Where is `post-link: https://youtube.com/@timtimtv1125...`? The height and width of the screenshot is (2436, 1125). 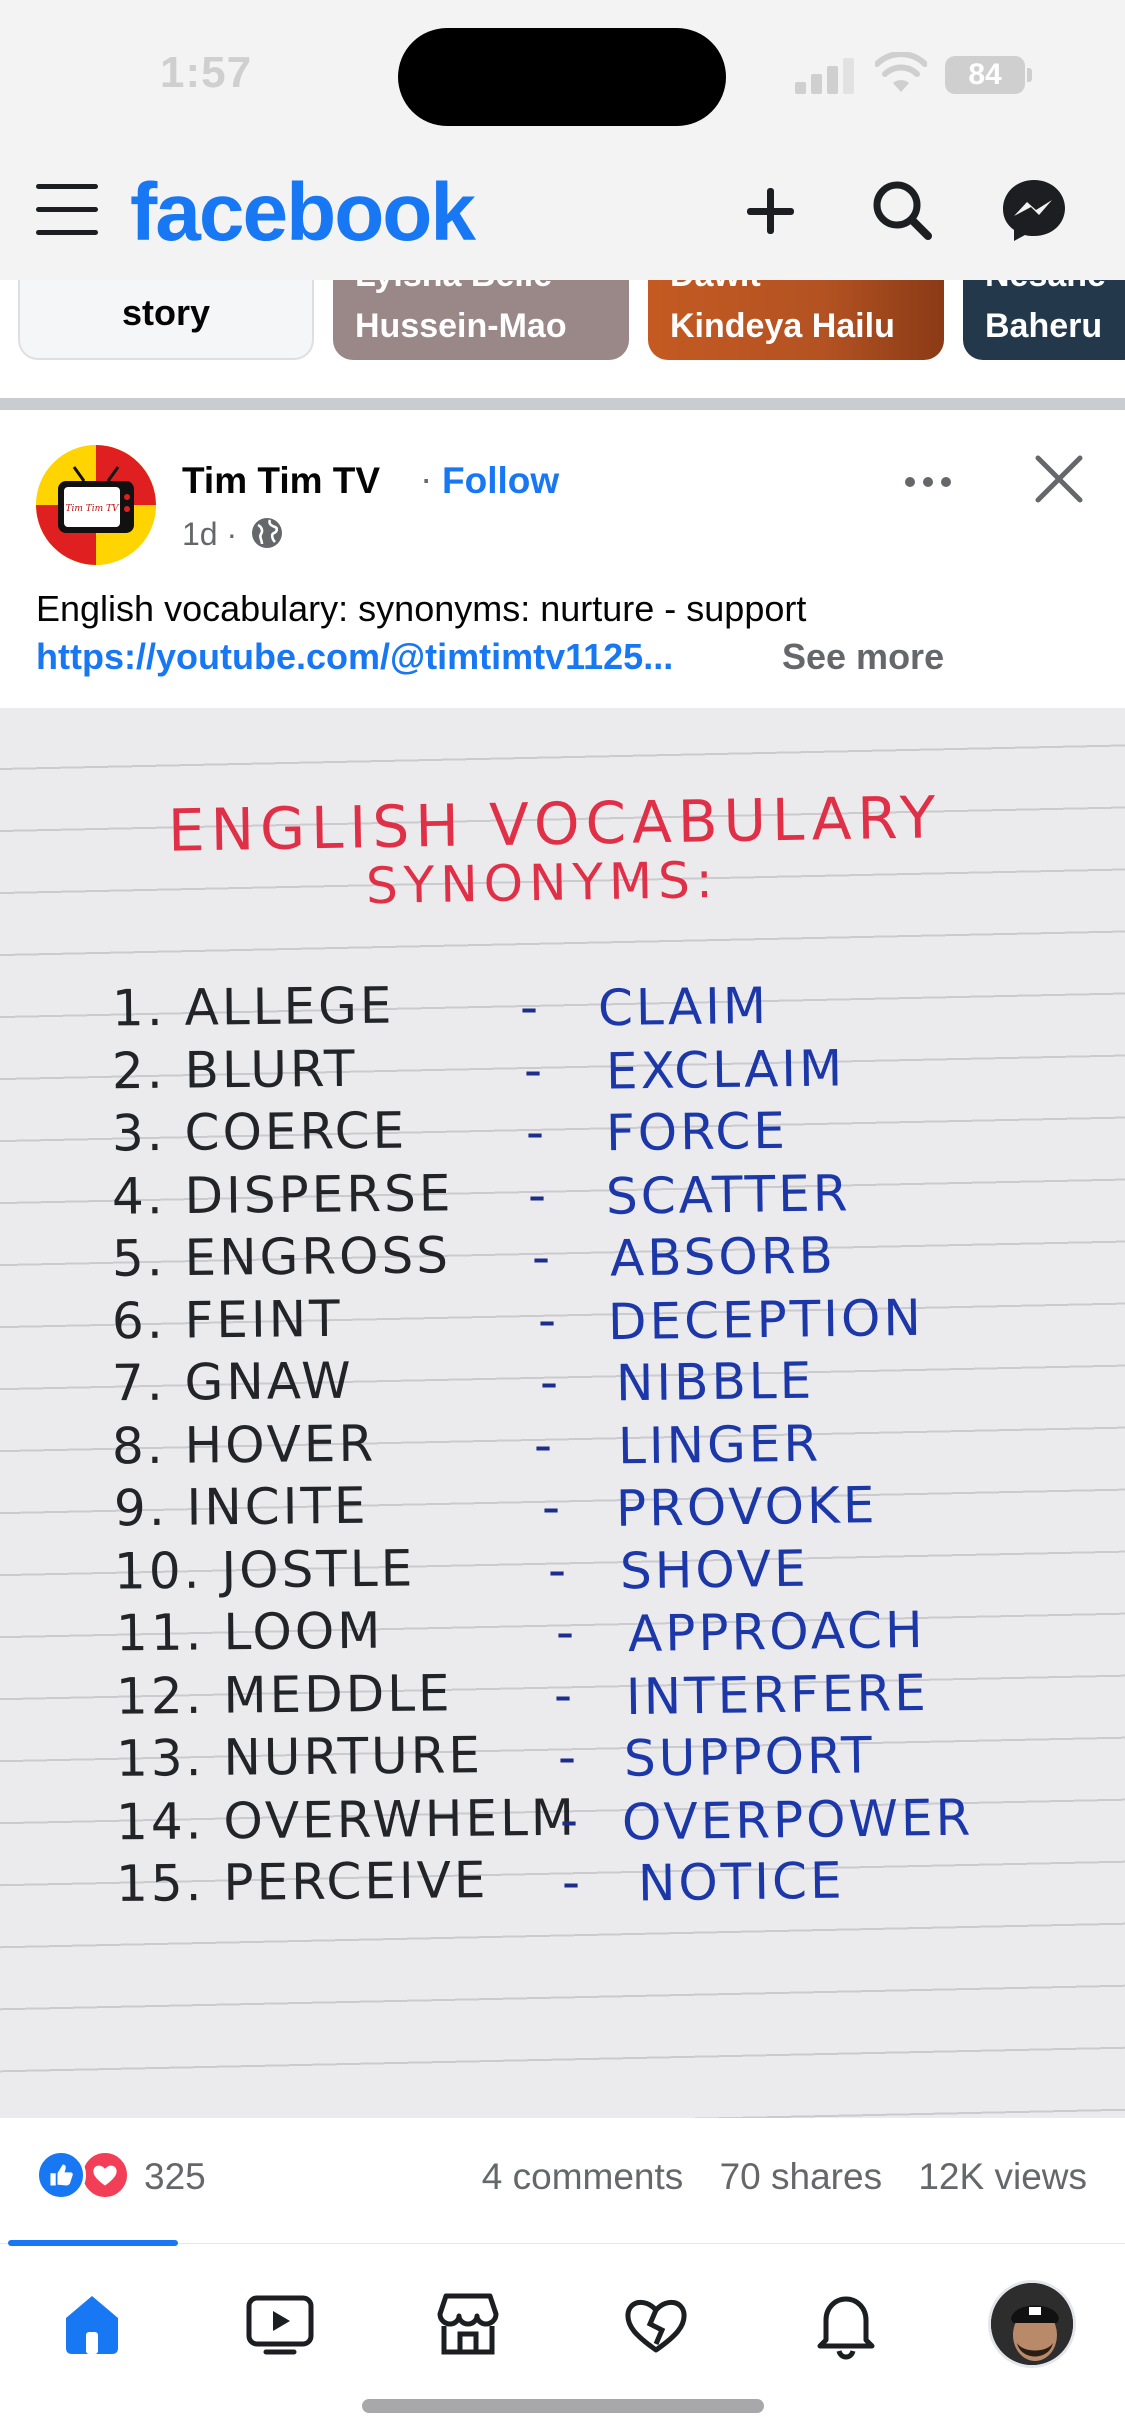
post-link: https://youtube.com/@timtimtv1125... is located at coordinates (354, 657).